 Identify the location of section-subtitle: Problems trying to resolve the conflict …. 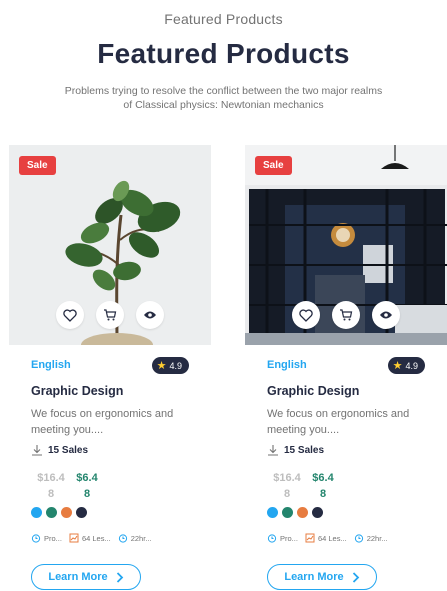
(223, 98).